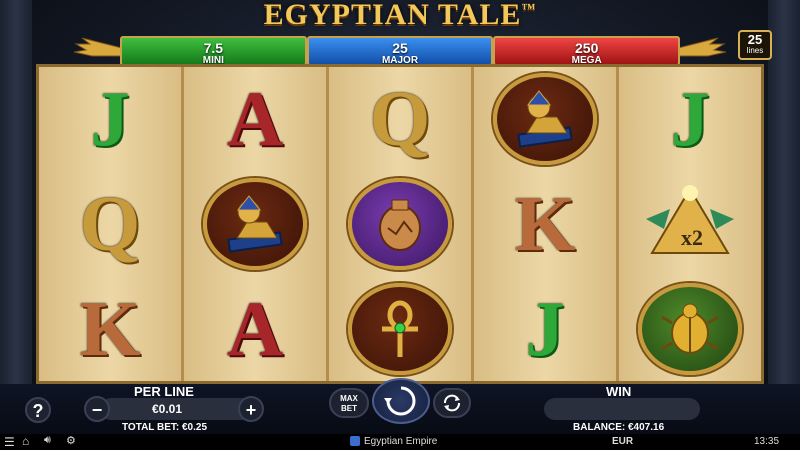  I want to click on reel-1: JQK, so click(111, 224).